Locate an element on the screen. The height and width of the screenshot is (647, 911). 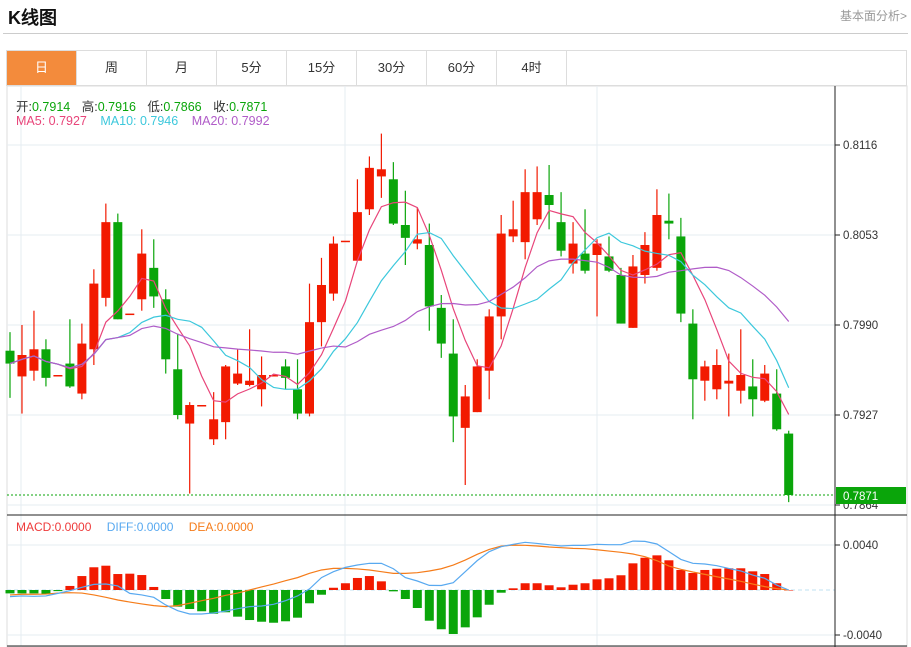
diff-value: DIFF:0.0000 is located at coordinates (140, 527).